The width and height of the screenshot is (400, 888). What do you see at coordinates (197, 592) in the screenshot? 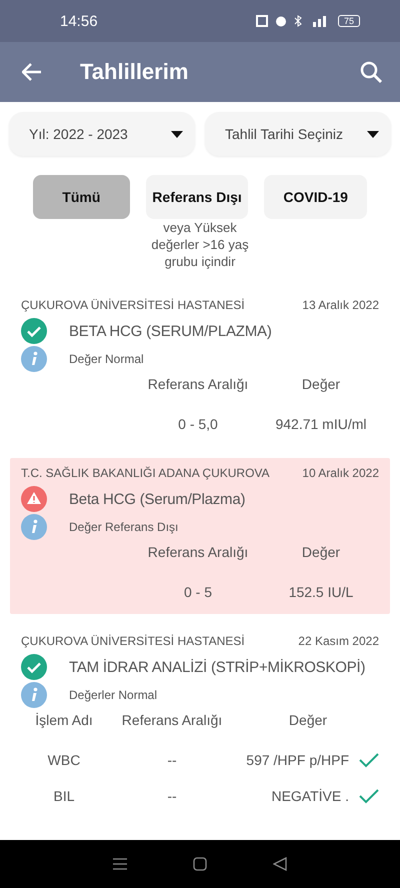
I see `table-cell-text: 0 - 5` at bounding box center [197, 592].